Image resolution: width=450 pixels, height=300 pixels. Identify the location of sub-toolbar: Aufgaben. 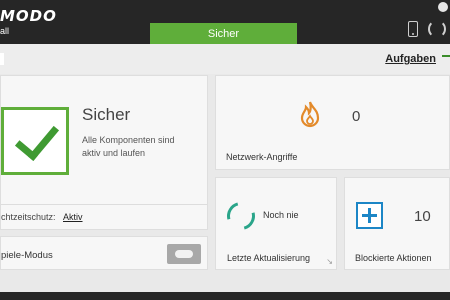
(225, 59).